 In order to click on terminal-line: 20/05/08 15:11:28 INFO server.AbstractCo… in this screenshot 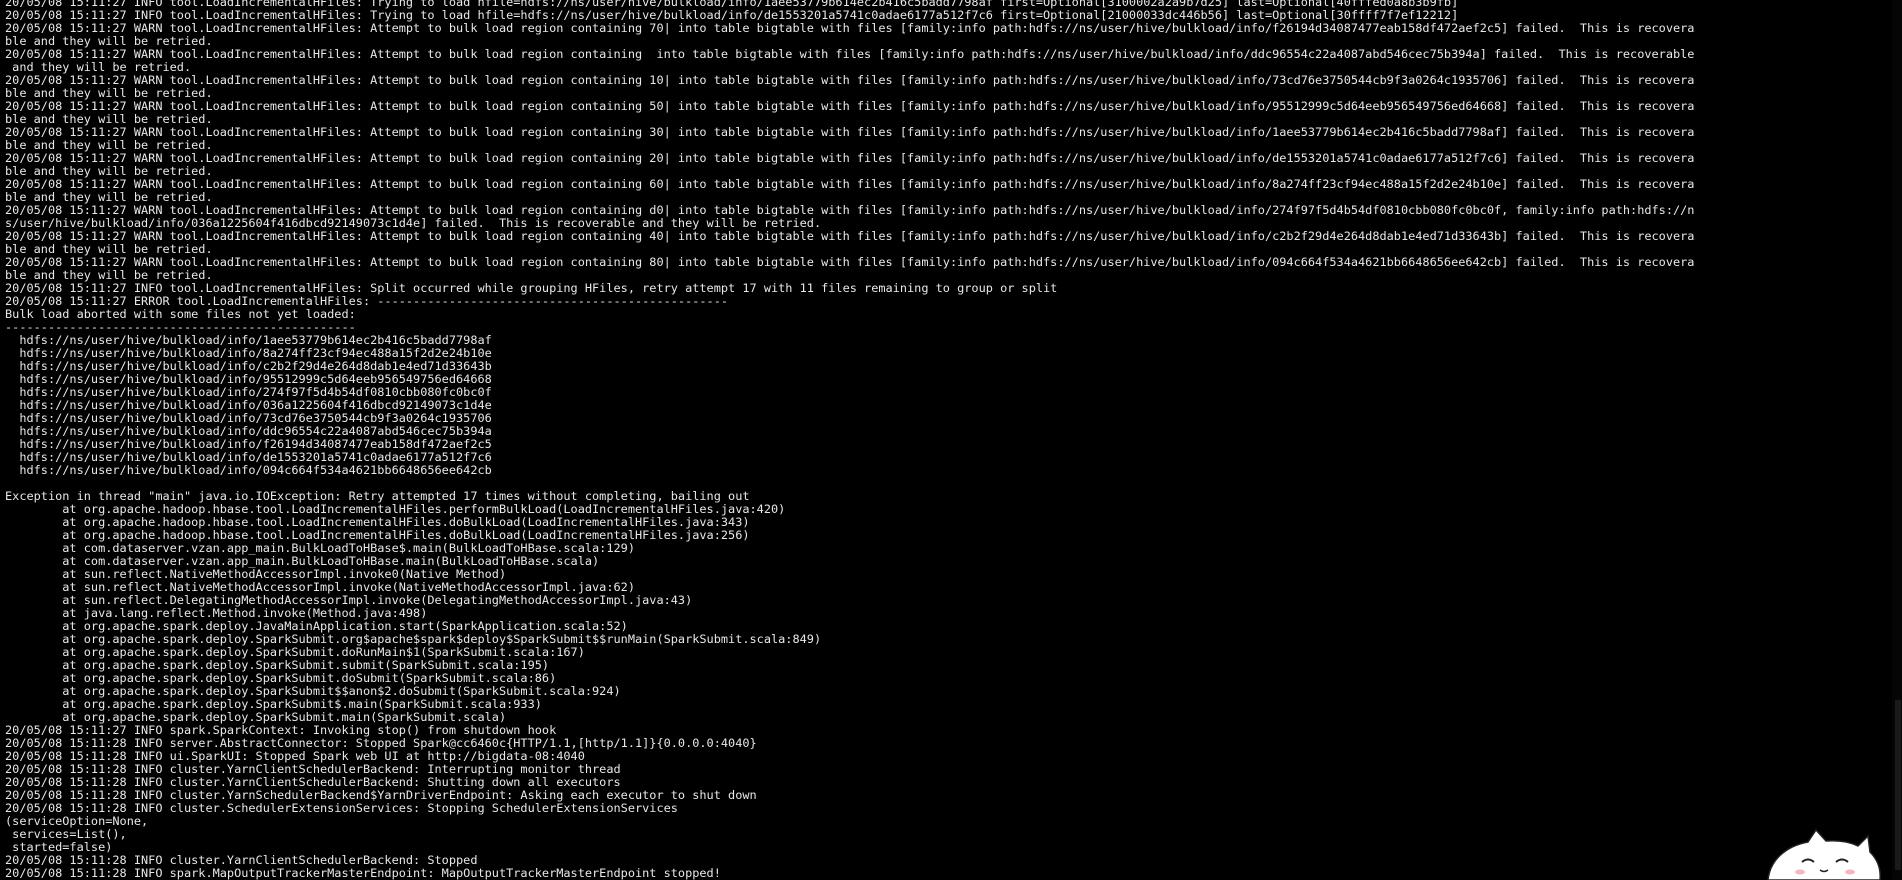, I will do `click(381, 743)`.